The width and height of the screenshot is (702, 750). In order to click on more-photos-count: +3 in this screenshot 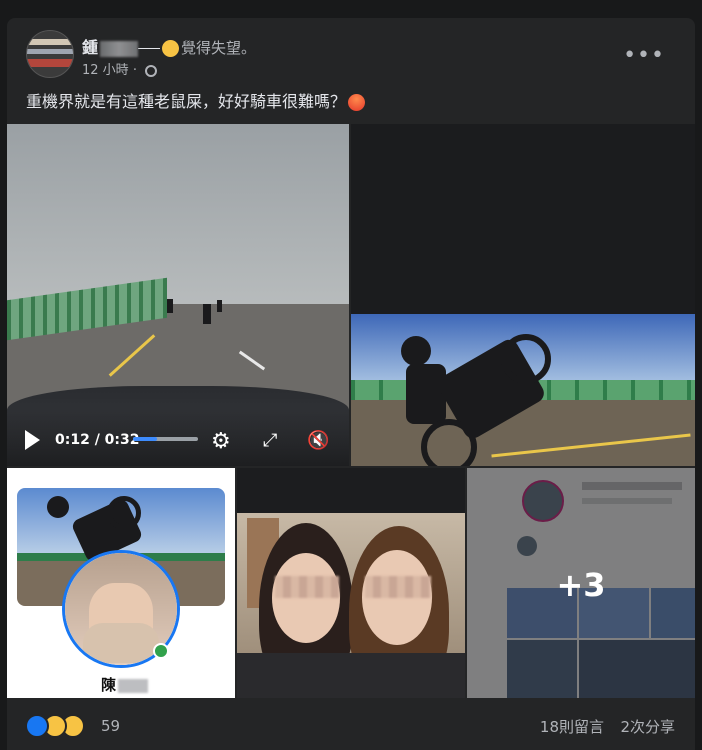, I will do `click(581, 585)`.